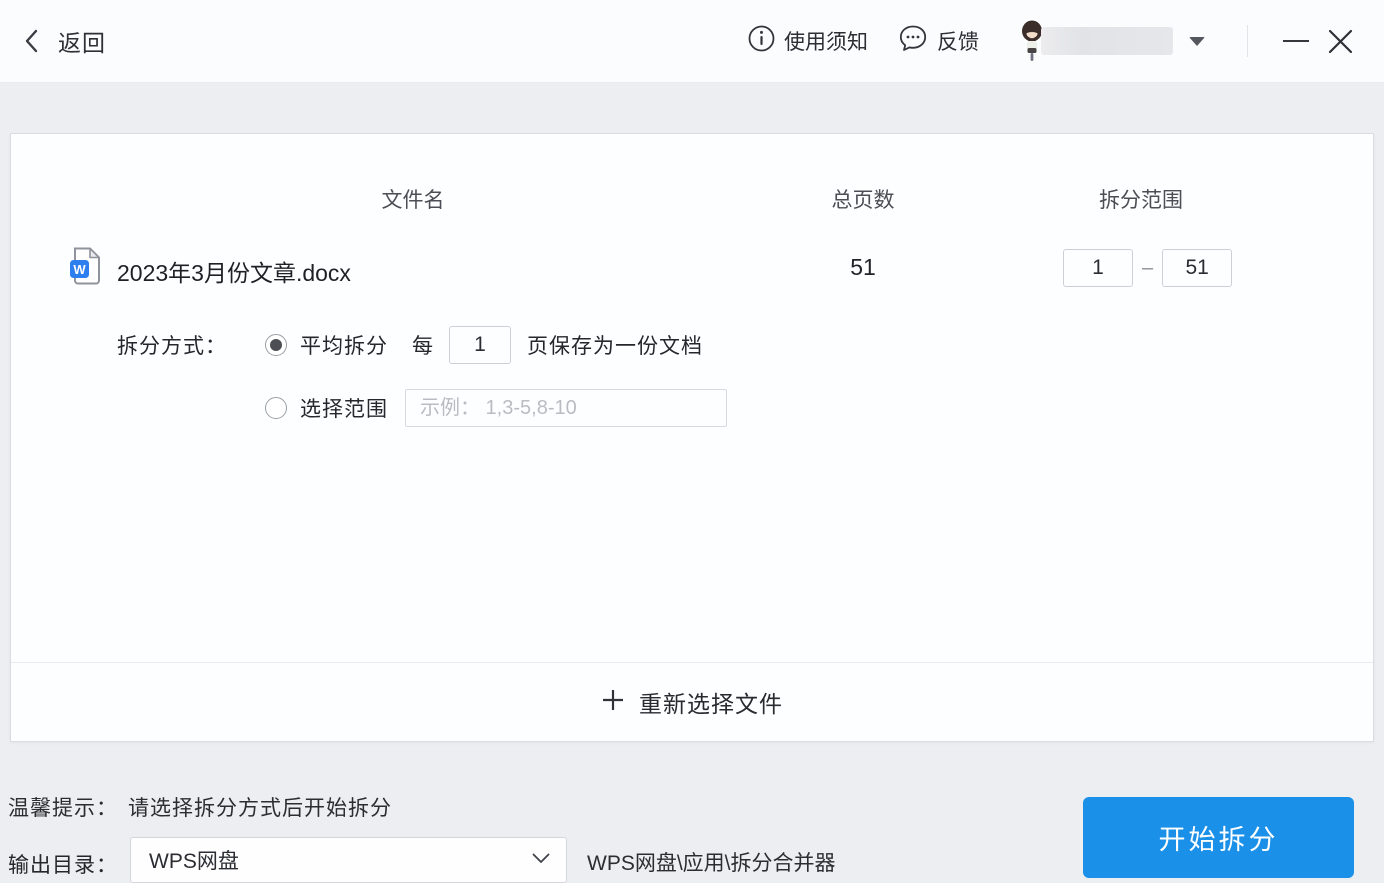 The width and height of the screenshot is (1384, 883). Describe the element at coordinates (260, 808) in the screenshot. I see `tip-text: 请选择拆分方式后开始拆分` at that location.